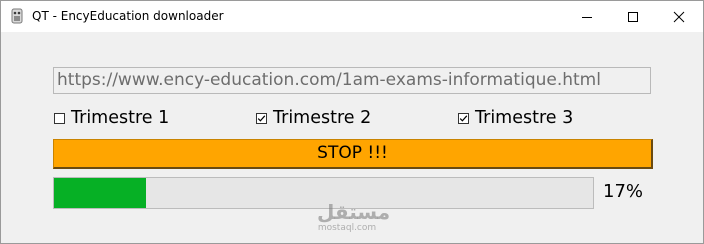  I want to click on stop-button: STOP !!!, so click(353, 154).